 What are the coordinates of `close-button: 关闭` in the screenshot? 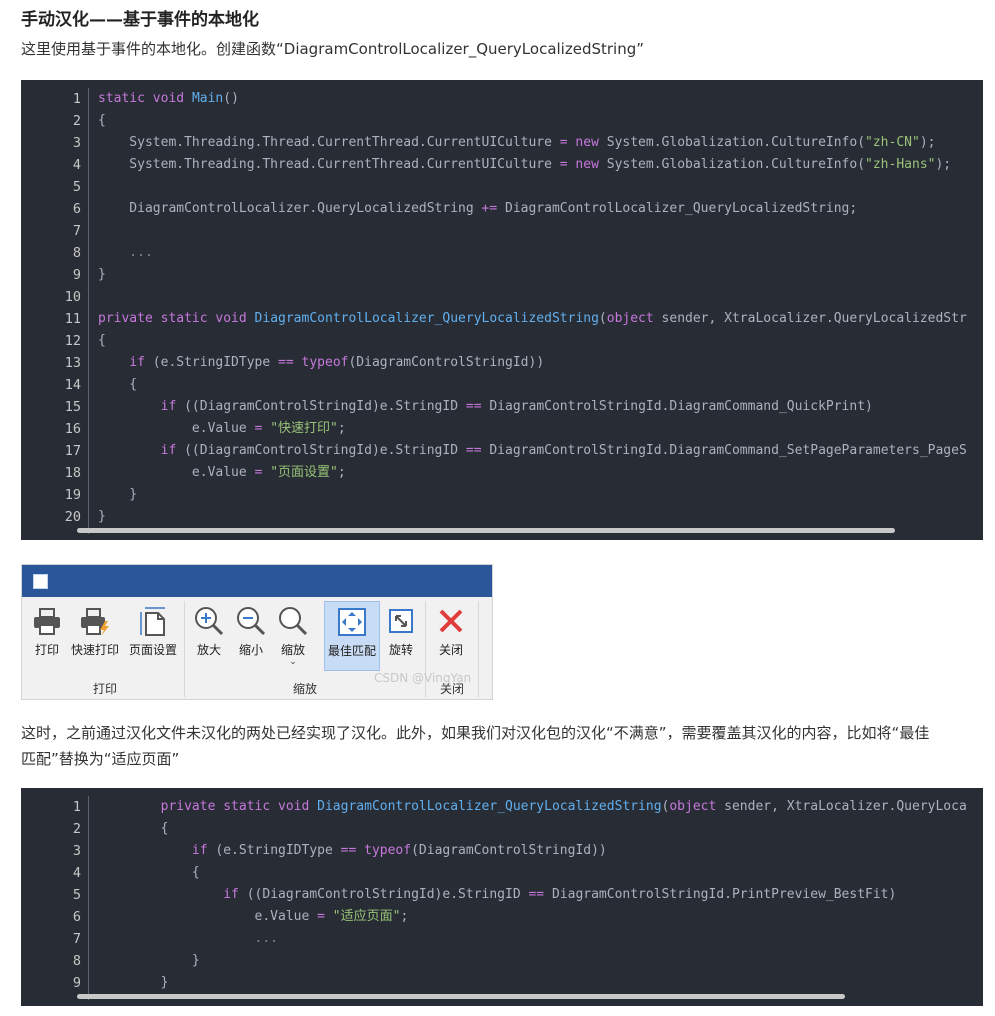 It's located at (451, 635).